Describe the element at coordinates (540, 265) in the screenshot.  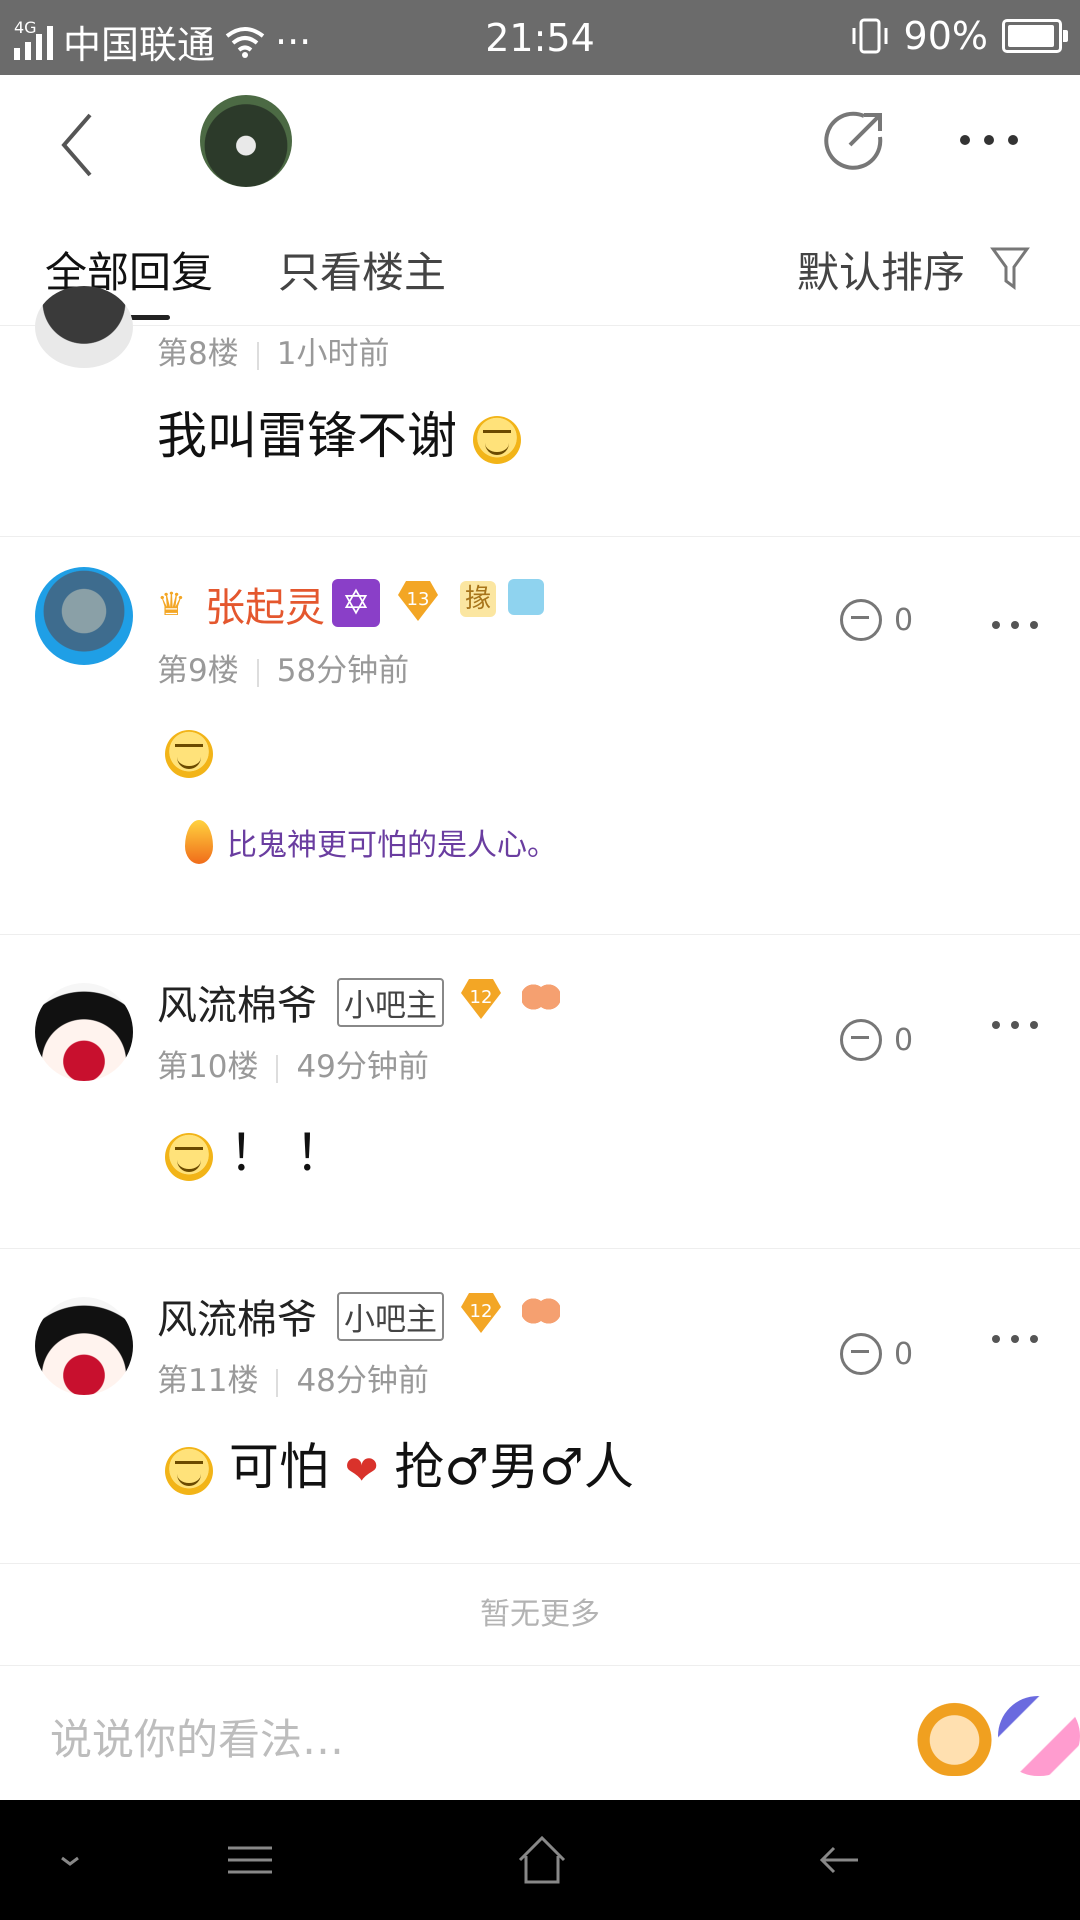
I see `reply-tabs: 全部回复 只看楼主 默认排序` at that location.